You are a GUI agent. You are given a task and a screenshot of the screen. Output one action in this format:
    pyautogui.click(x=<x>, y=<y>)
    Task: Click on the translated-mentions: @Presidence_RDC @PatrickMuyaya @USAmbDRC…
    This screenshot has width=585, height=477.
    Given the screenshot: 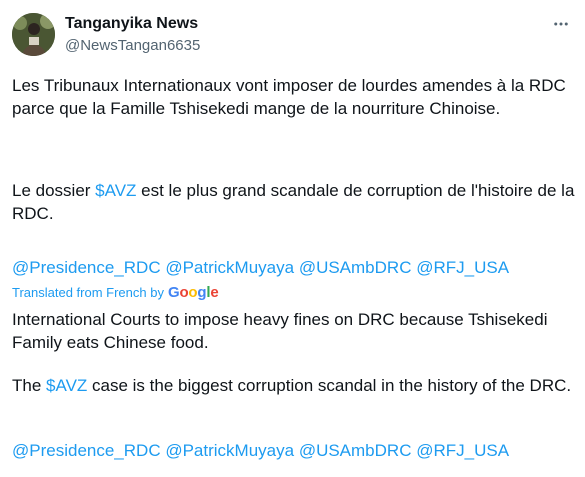 What is the action you would take?
    pyautogui.click(x=294, y=450)
    